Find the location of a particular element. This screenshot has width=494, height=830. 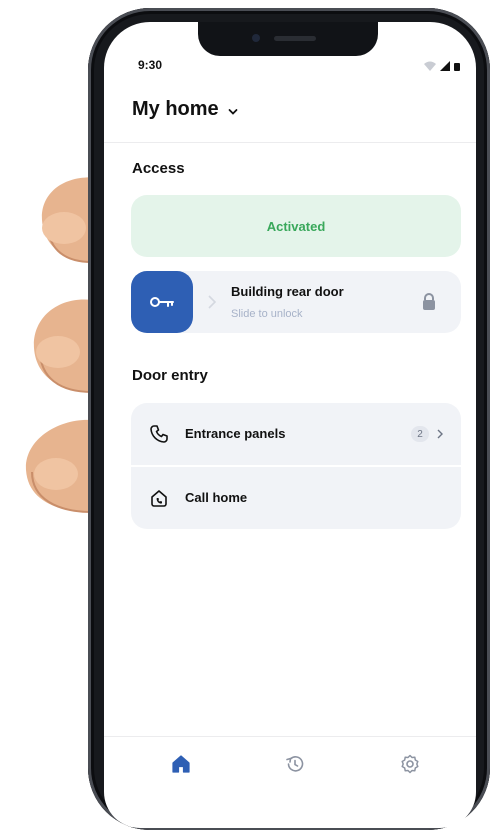

tab-history is located at coordinates (295, 764).